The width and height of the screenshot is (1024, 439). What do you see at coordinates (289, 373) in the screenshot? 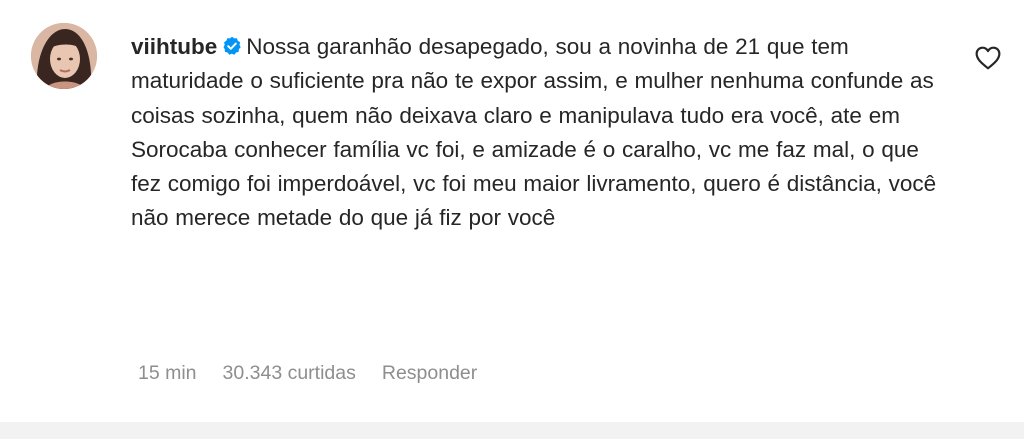
I see `likes-count: 30.343 curtidas` at bounding box center [289, 373].